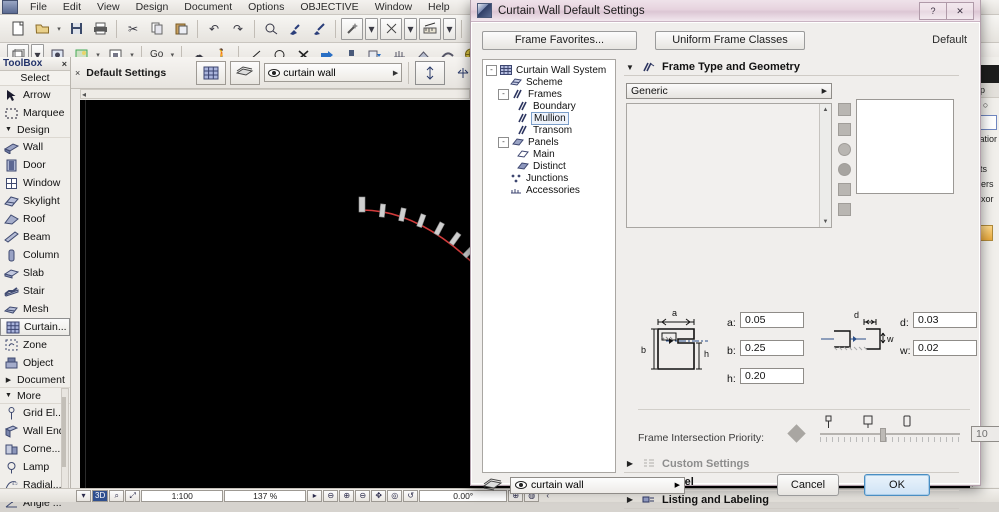  I want to click on a-field: 0.05, so click(772, 320).